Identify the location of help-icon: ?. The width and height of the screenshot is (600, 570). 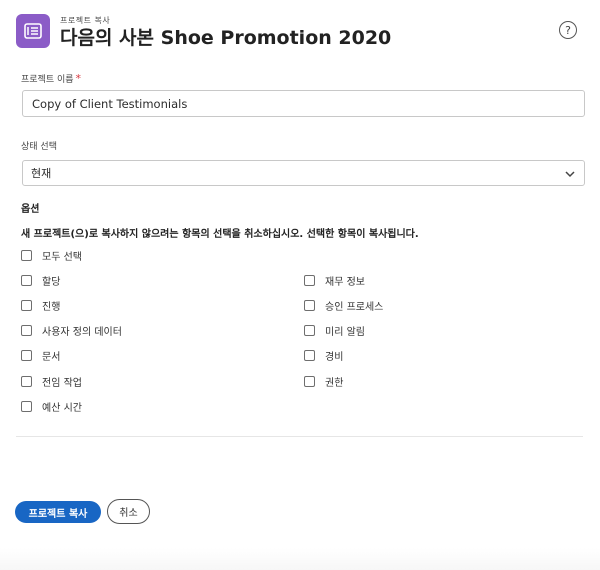
(568, 30).